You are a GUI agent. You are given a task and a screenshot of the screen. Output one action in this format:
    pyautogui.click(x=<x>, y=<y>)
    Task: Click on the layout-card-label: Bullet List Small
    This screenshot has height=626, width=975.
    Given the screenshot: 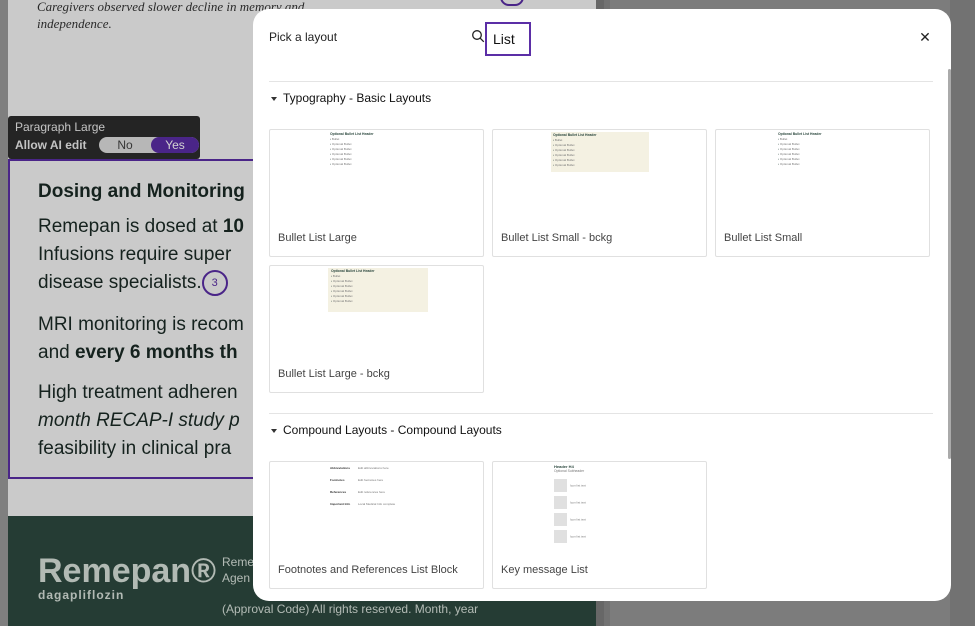 What is the action you would take?
    pyautogui.click(x=763, y=238)
    